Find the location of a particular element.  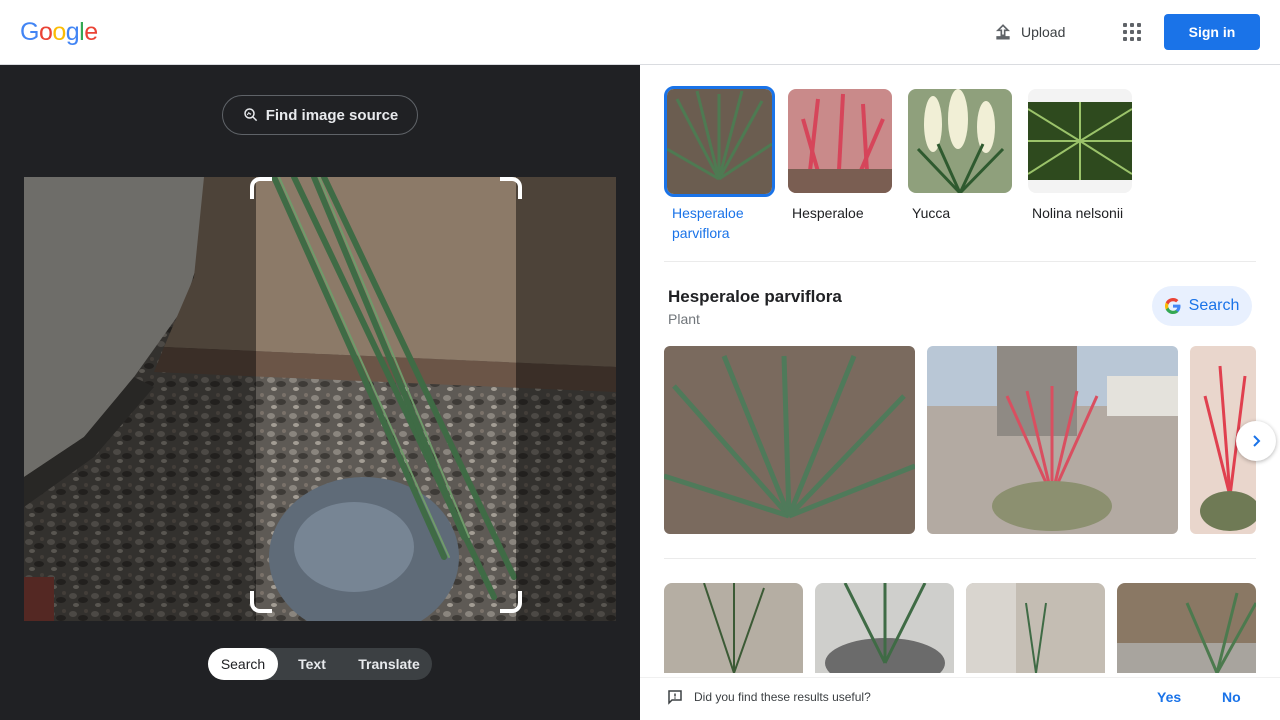

image-search-icon is located at coordinates (251, 115).